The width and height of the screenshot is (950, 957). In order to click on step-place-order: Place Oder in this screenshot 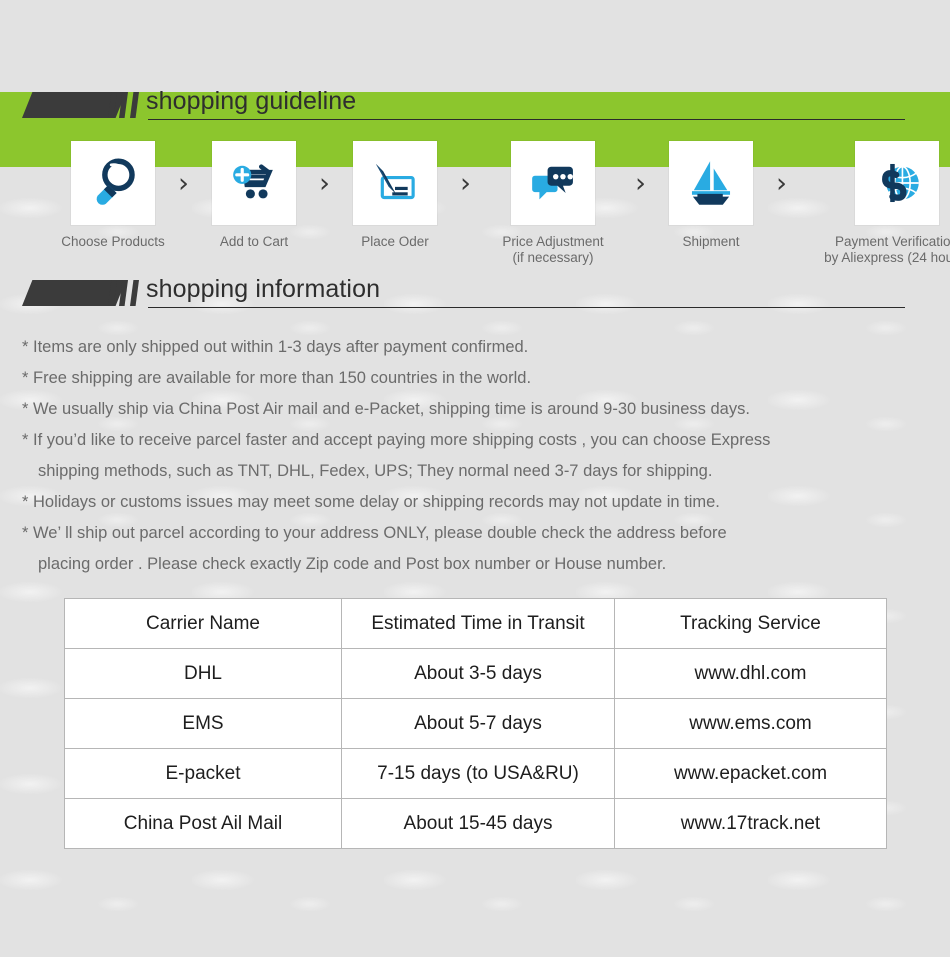, I will do `click(395, 195)`.